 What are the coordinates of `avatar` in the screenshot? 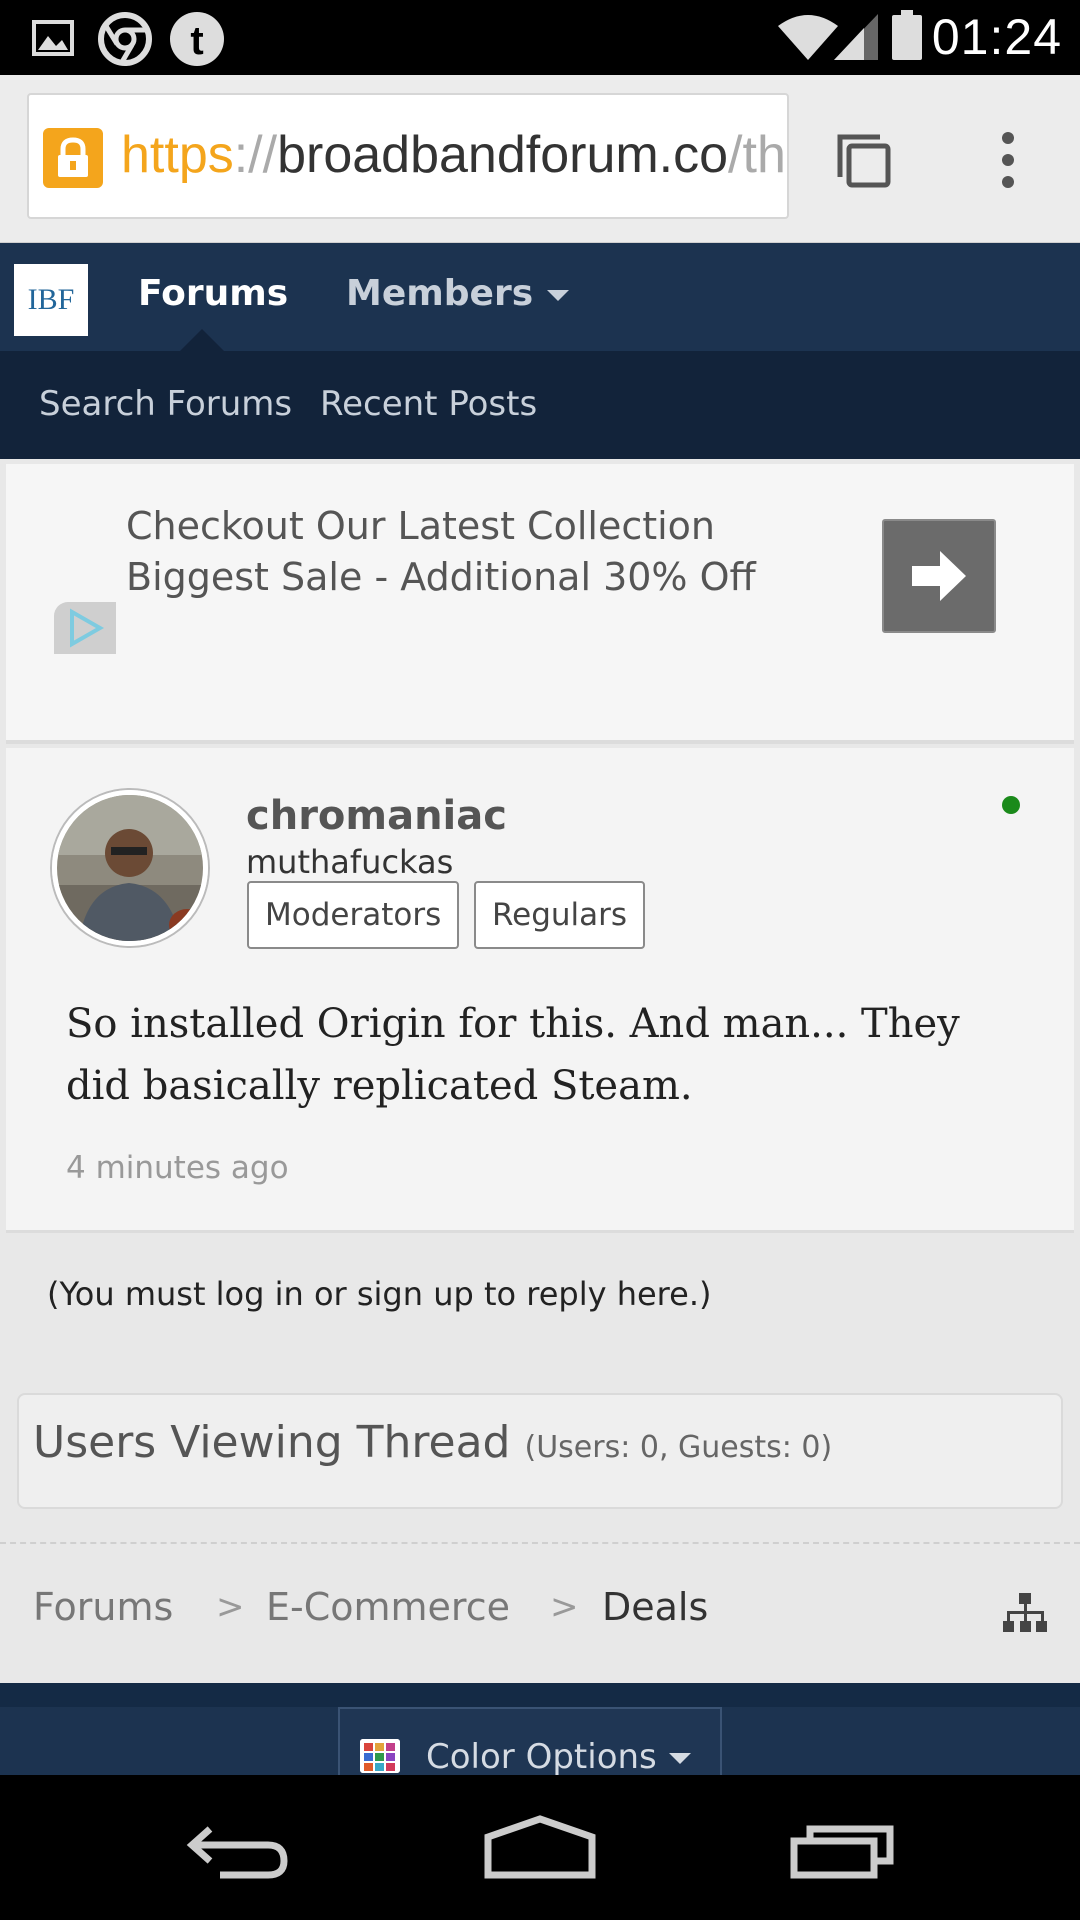 It's located at (130, 868).